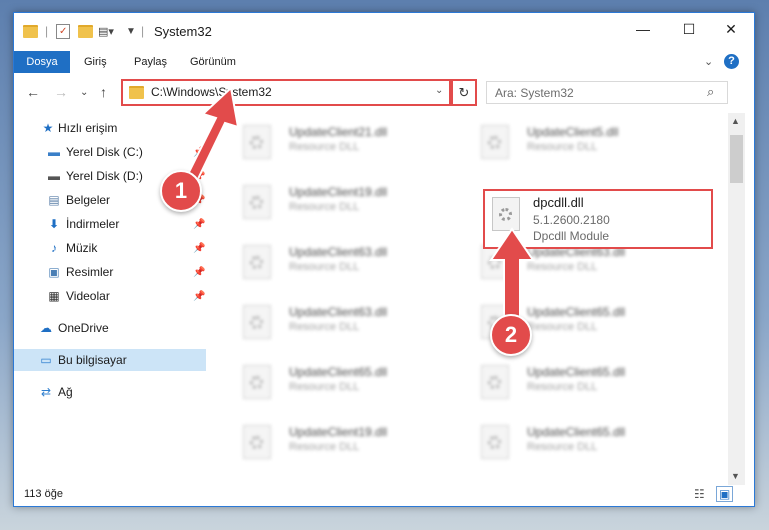  Describe the element at coordinates (725, 494) in the screenshot. I see `large-icons-view-icon: ▣` at that location.